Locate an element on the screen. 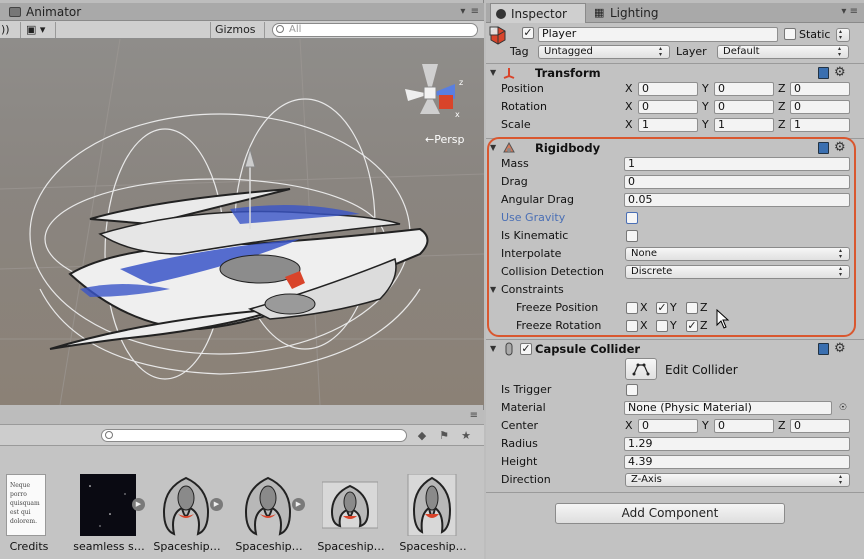 Image resolution: width=864 pixels, height=559 pixels. freeze-rotation-y-checkbox is located at coordinates (662, 326).